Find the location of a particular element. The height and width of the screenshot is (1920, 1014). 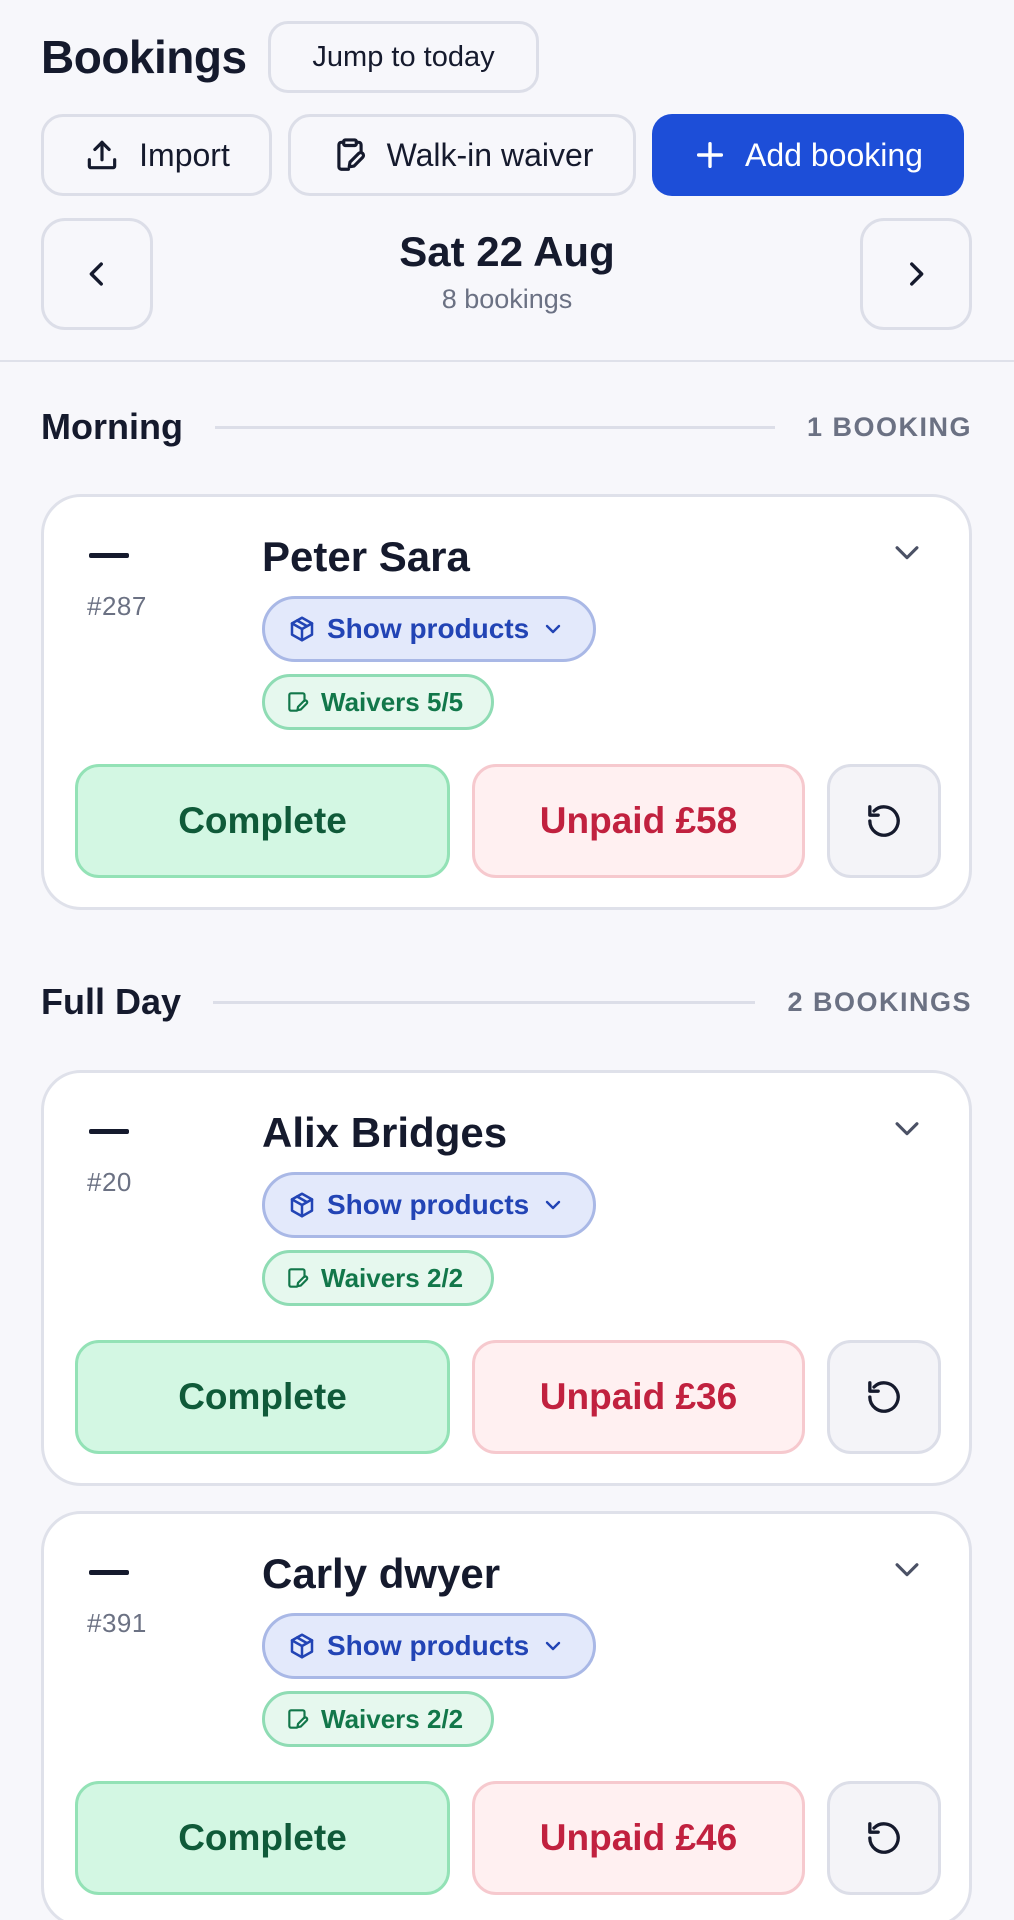

add-booking-button-label: Add booking is located at coordinates (834, 154).